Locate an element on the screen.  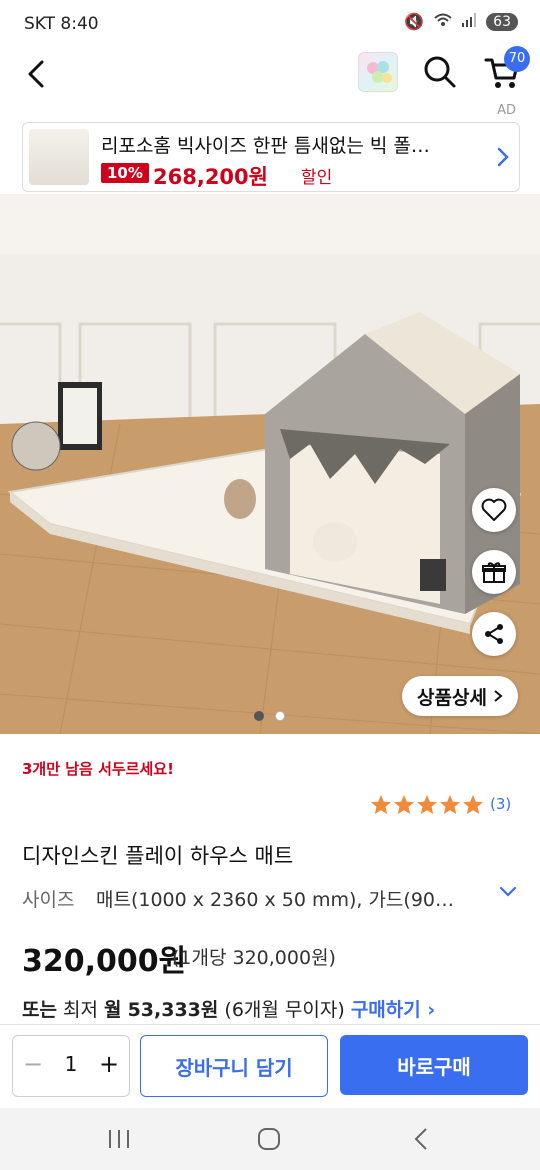
share-icon is located at coordinates (494, 634).